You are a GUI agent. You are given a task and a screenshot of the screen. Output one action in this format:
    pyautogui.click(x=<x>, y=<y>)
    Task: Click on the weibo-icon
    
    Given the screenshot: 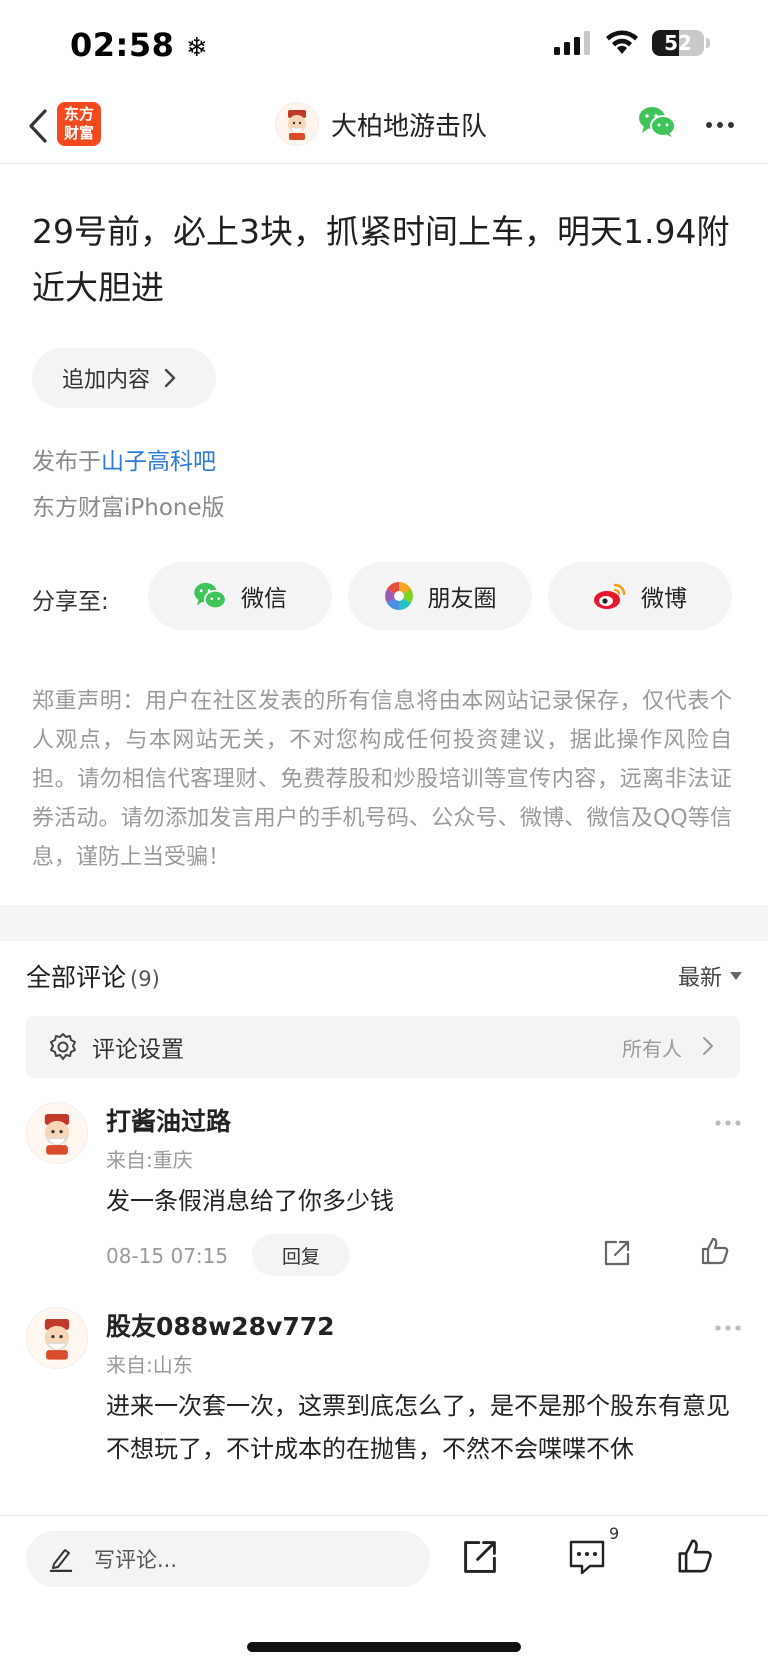 What is the action you would take?
    pyautogui.click(x=610, y=596)
    